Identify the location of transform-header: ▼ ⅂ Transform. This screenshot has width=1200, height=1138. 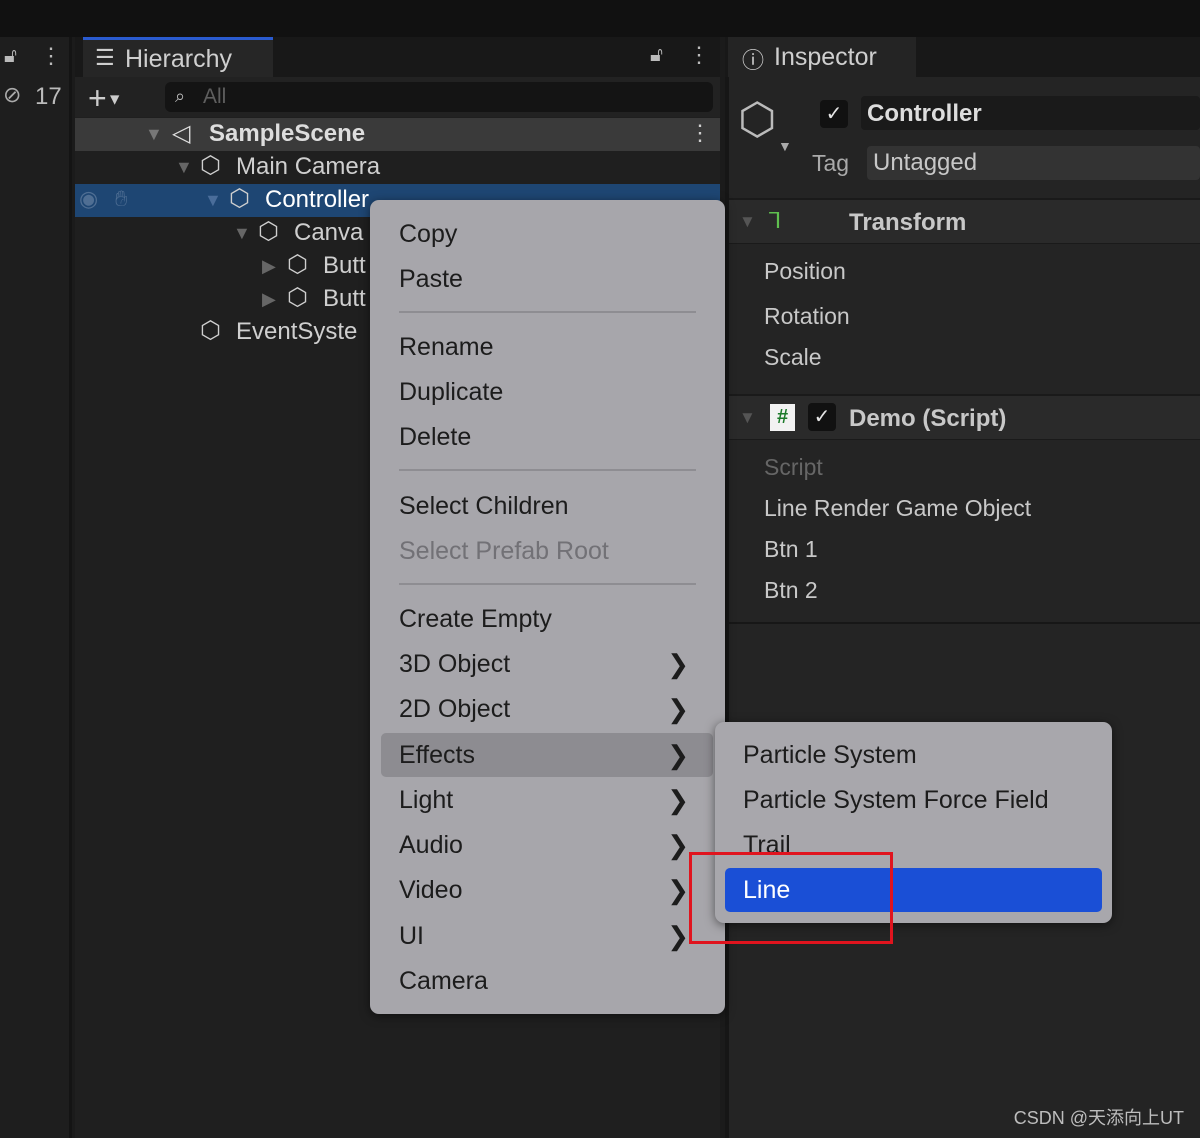
(964, 221).